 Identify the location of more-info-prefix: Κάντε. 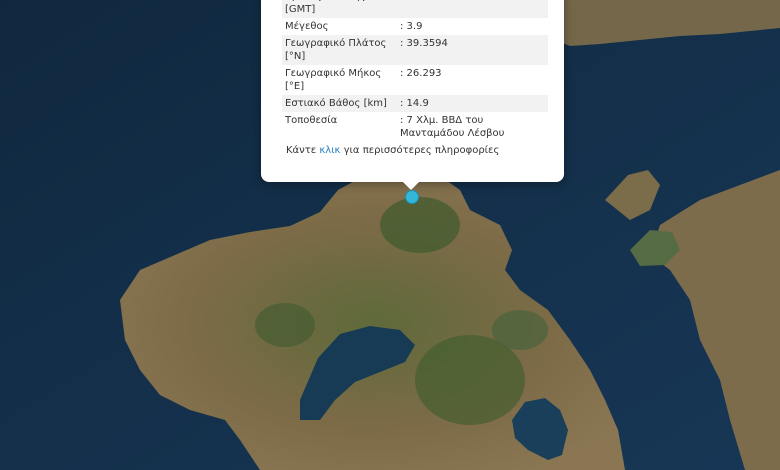
(303, 150).